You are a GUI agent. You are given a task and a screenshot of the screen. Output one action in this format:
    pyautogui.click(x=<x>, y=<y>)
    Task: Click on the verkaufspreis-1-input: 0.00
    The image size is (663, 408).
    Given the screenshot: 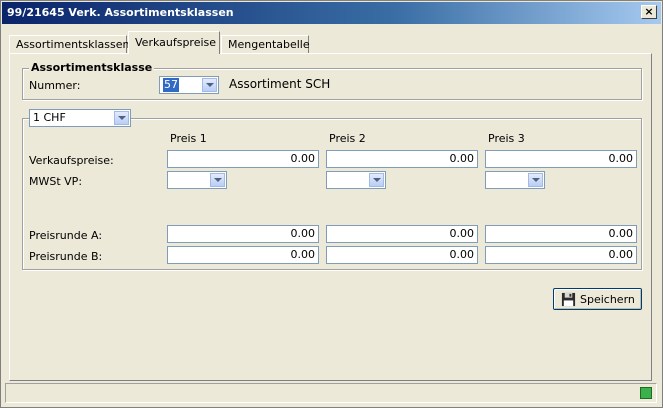 What is the action you would take?
    pyautogui.click(x=243, y=159)
    